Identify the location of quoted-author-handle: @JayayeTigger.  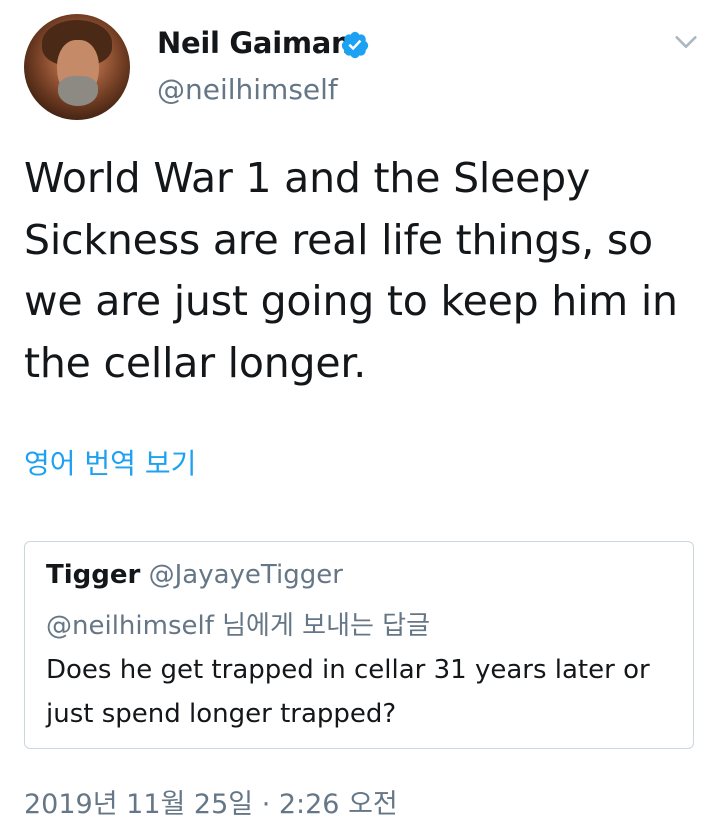
(246, 575).